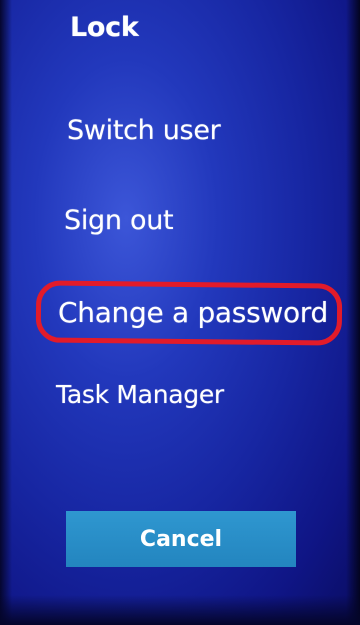 The image size is (360, 625). Describe the element at coordinates (180, 610) in the screenshot. I see `photo-edge-bottom` at that location.